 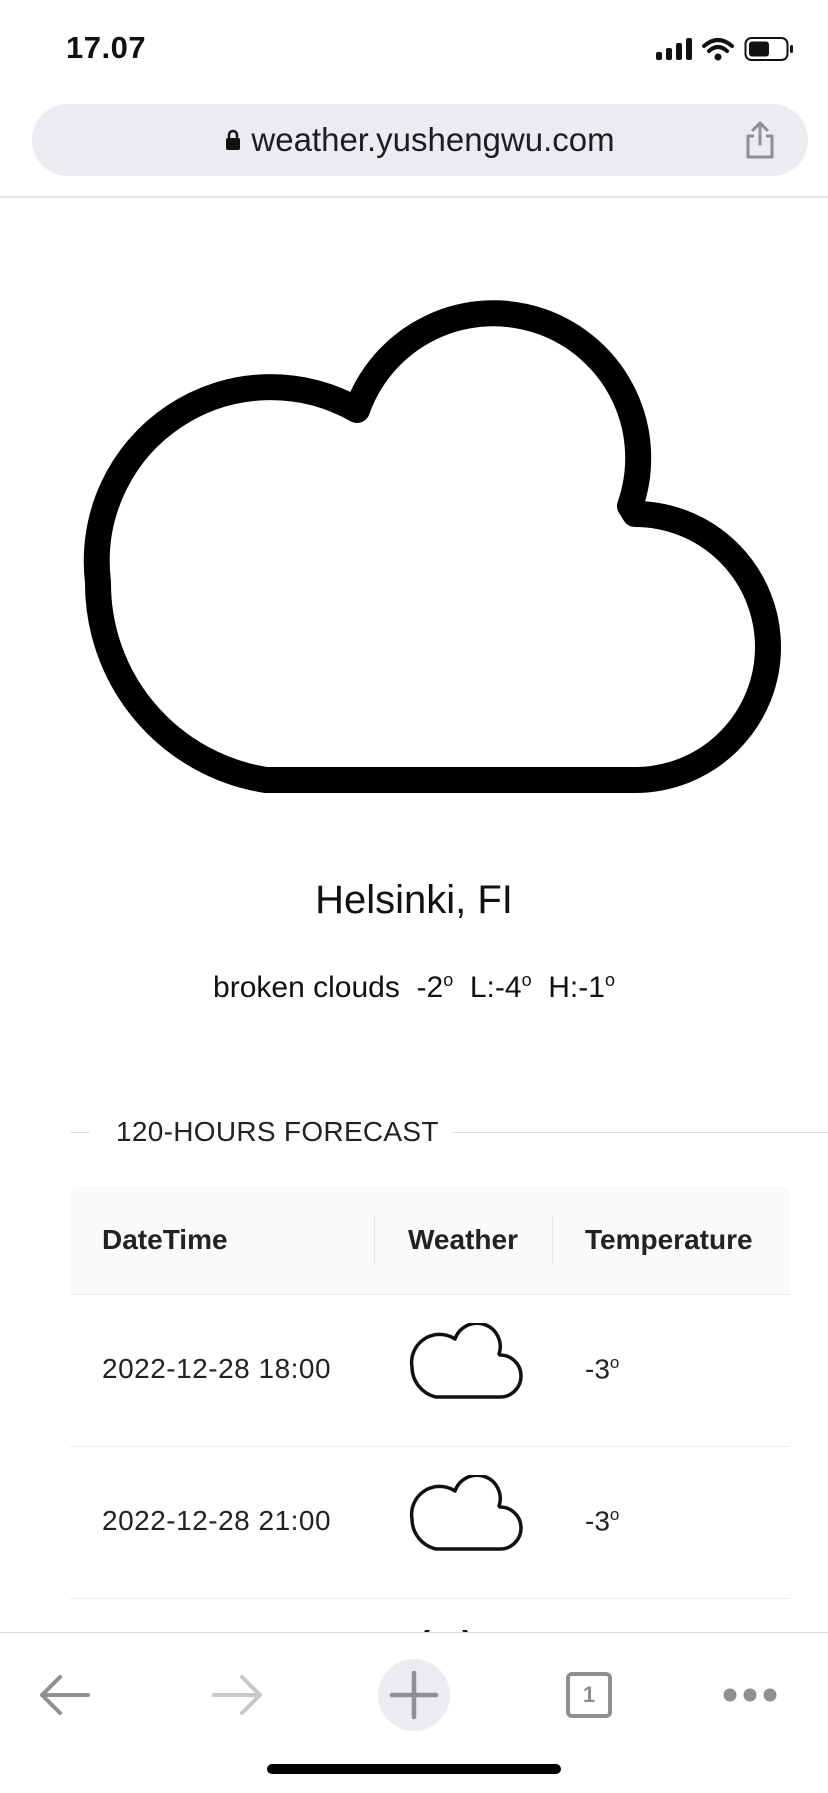 I want to click on tabs-button: 1, so click(x=589, y=1695).